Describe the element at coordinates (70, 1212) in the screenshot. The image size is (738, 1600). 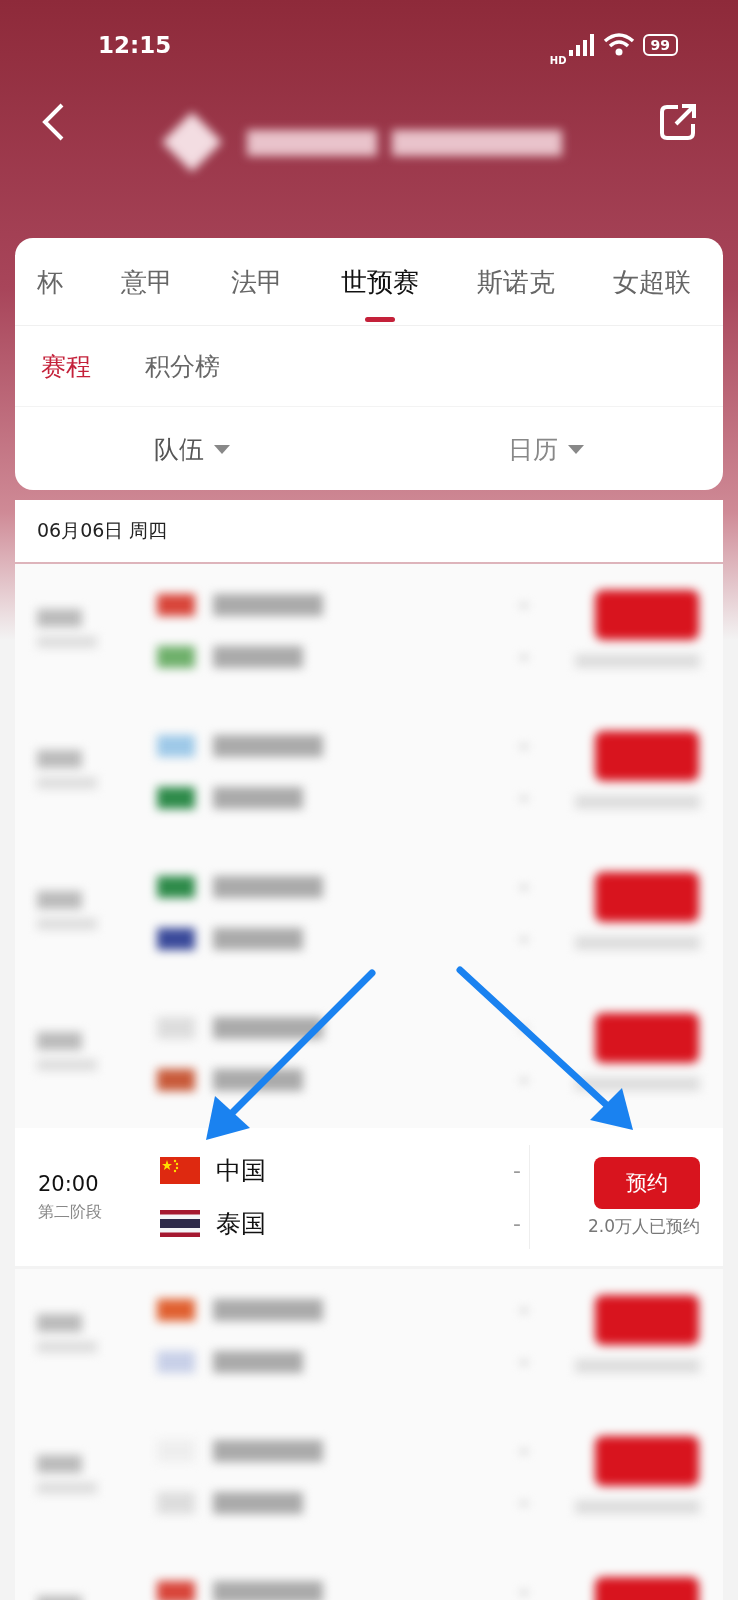
I see `match-stage: 第二阶段` at that location.